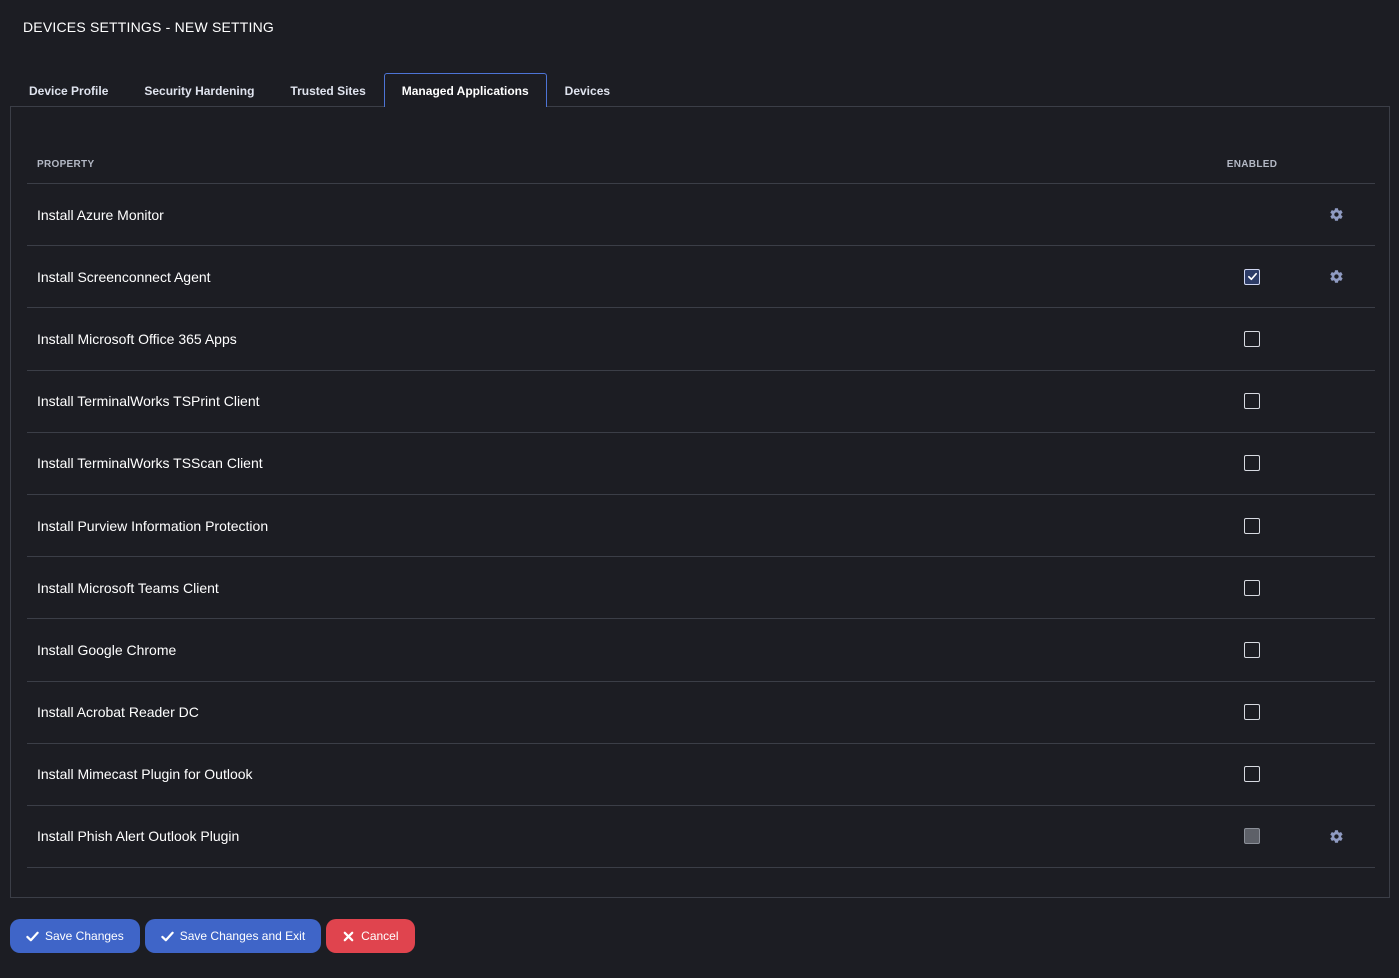 The width and height of the screenshot is (1399, 978). Describe the element at coordinates (137, 338) in the screenshot. I see `property-label: Install Microsoft Office 365 Apps` at that location.